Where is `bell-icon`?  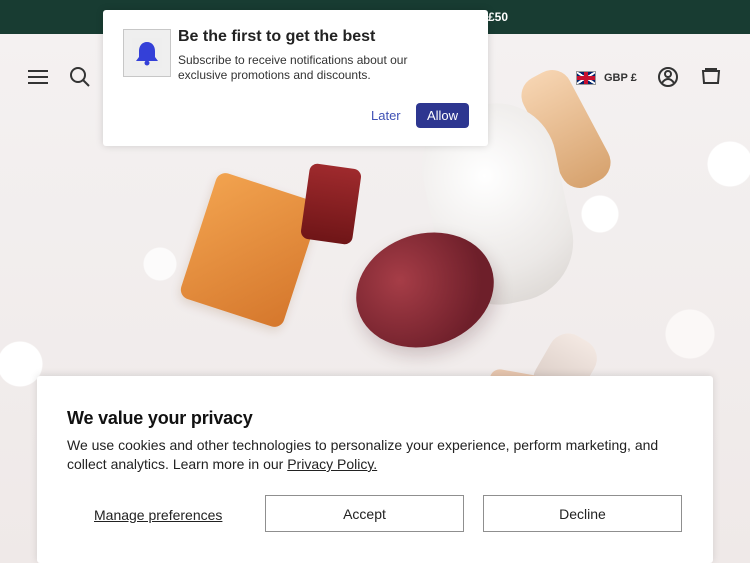
bell-icon is located at coordinates (147, 53).